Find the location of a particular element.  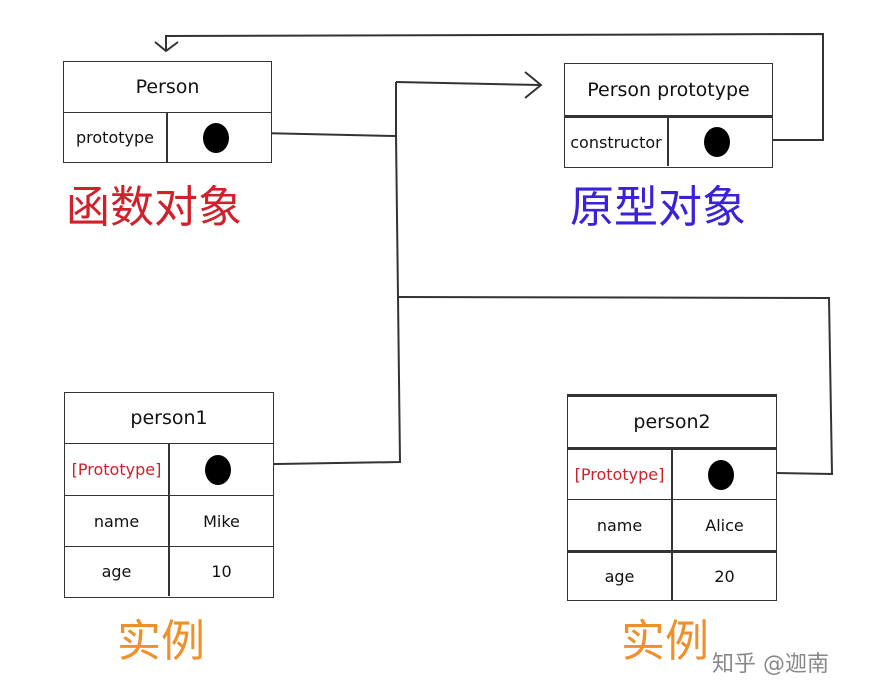

age-value: 20 is located at coordinates (724, 576).